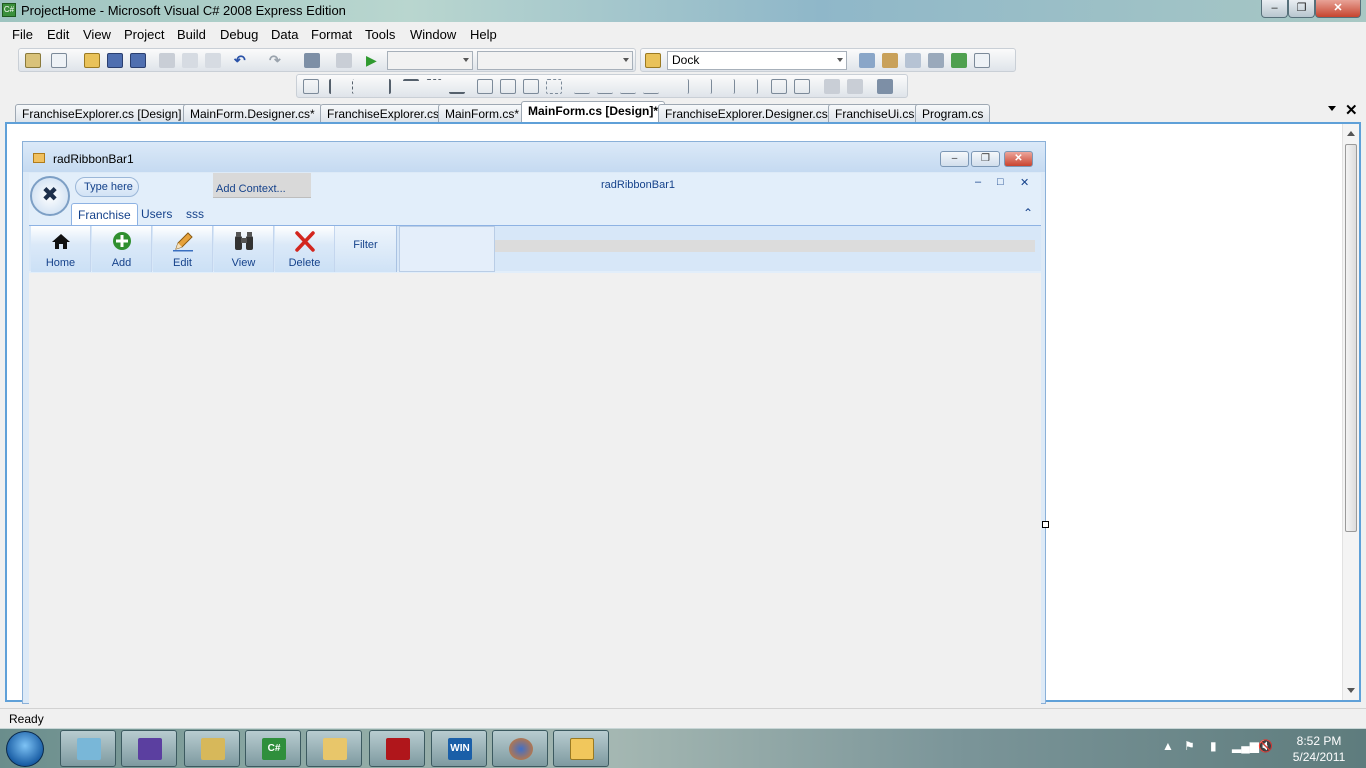 This screenshot has height=768, width=1366. Describe the element at coordinates (954, 159) in the screenshot. I see `form-minimize-button: –` at that location.